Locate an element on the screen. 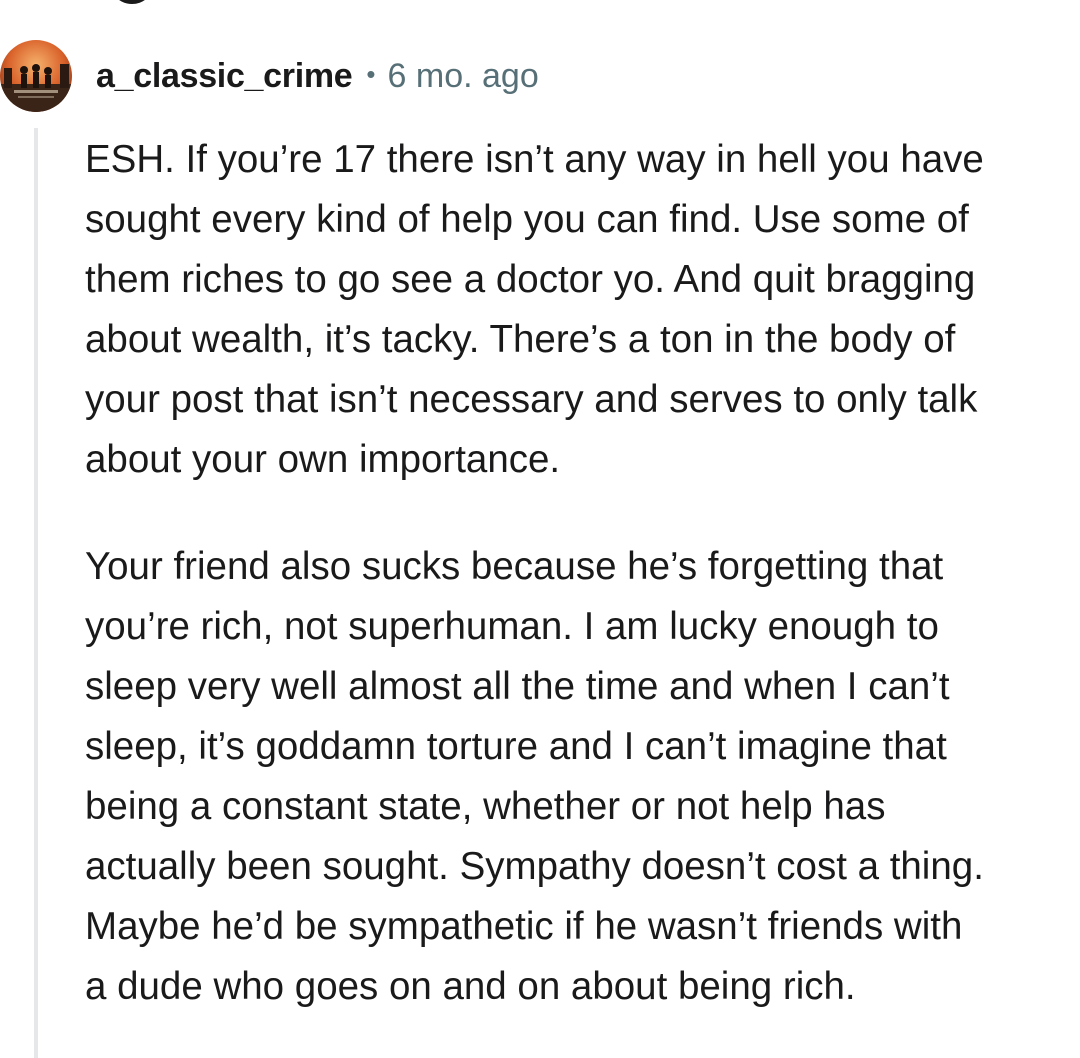 This screenshot has height=1058, width=1080. comment-meta: a_classic_crime • 6 mo. ago is located at coordinates (317, 76).